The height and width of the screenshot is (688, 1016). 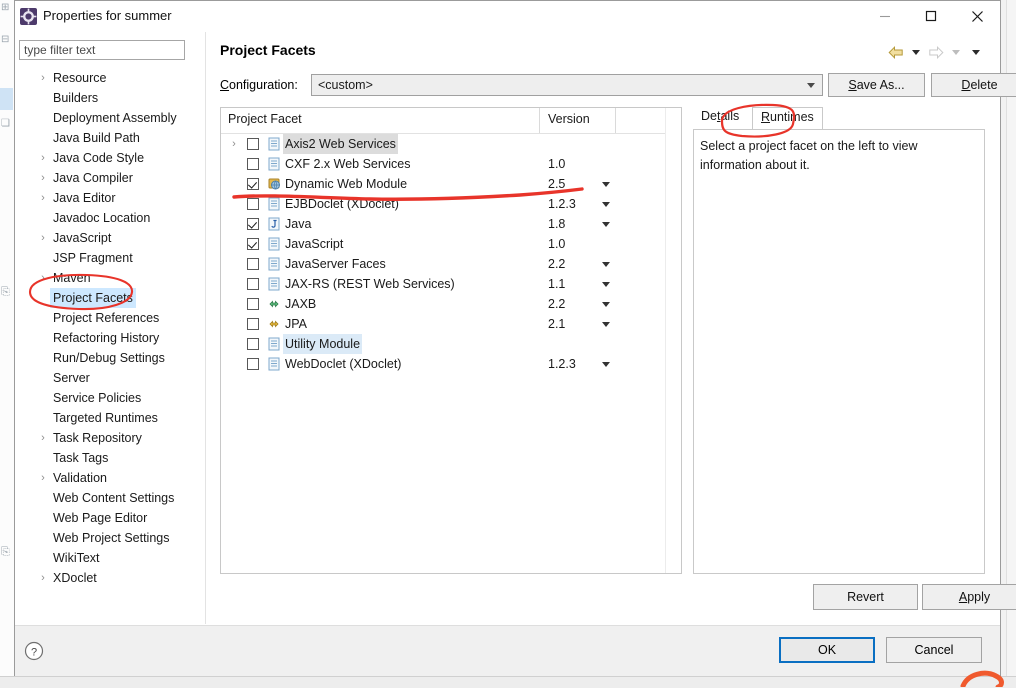 I want to click on sidebar-item-builders: Builders, so click(x=108, y=98).